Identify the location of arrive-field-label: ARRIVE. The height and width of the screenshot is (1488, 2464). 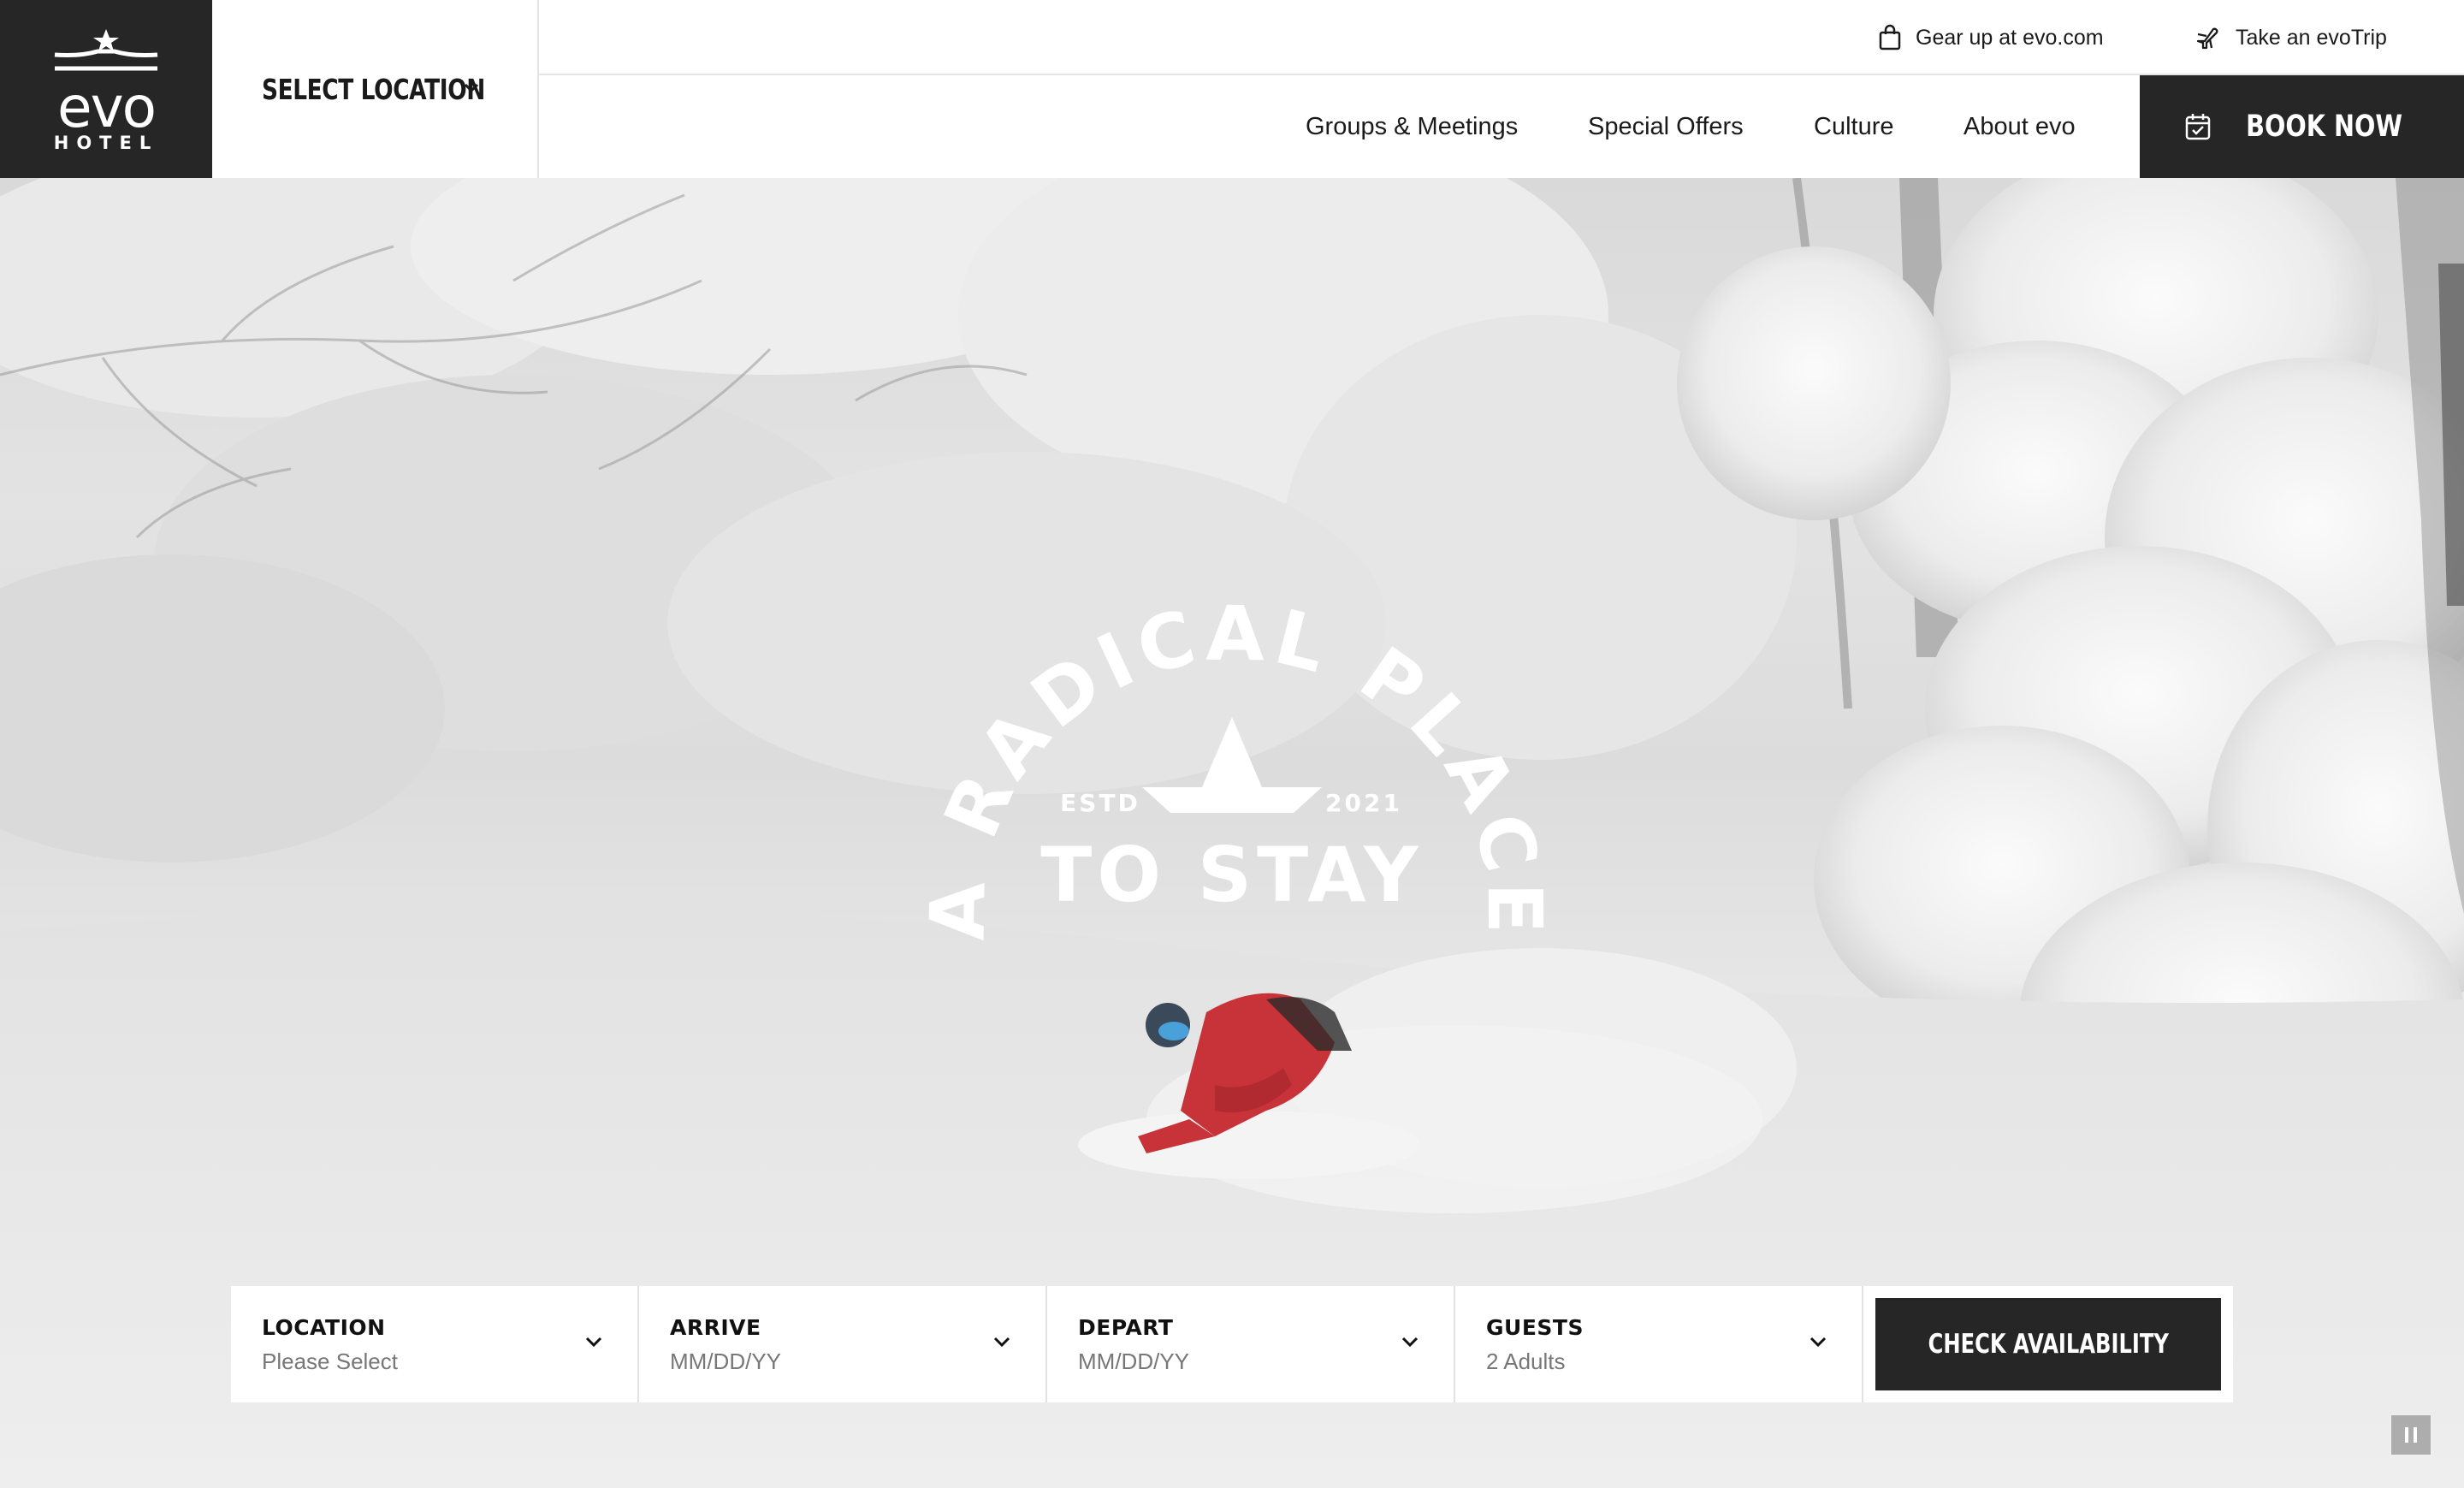
(715, 1327).